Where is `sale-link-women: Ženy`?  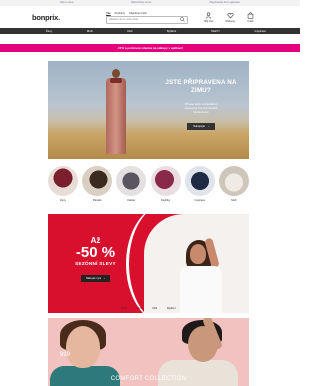 sale-link-women: Ženy is located at coordinates (124, 308).